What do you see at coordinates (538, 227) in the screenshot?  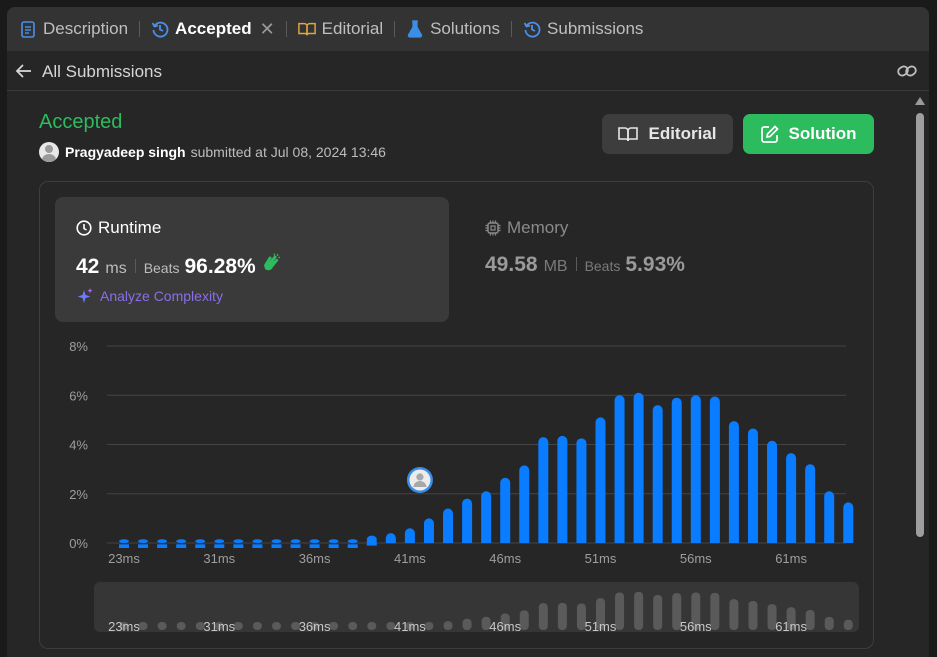 I see `memory-title-label: Memory` at bounding box center [538, 227].